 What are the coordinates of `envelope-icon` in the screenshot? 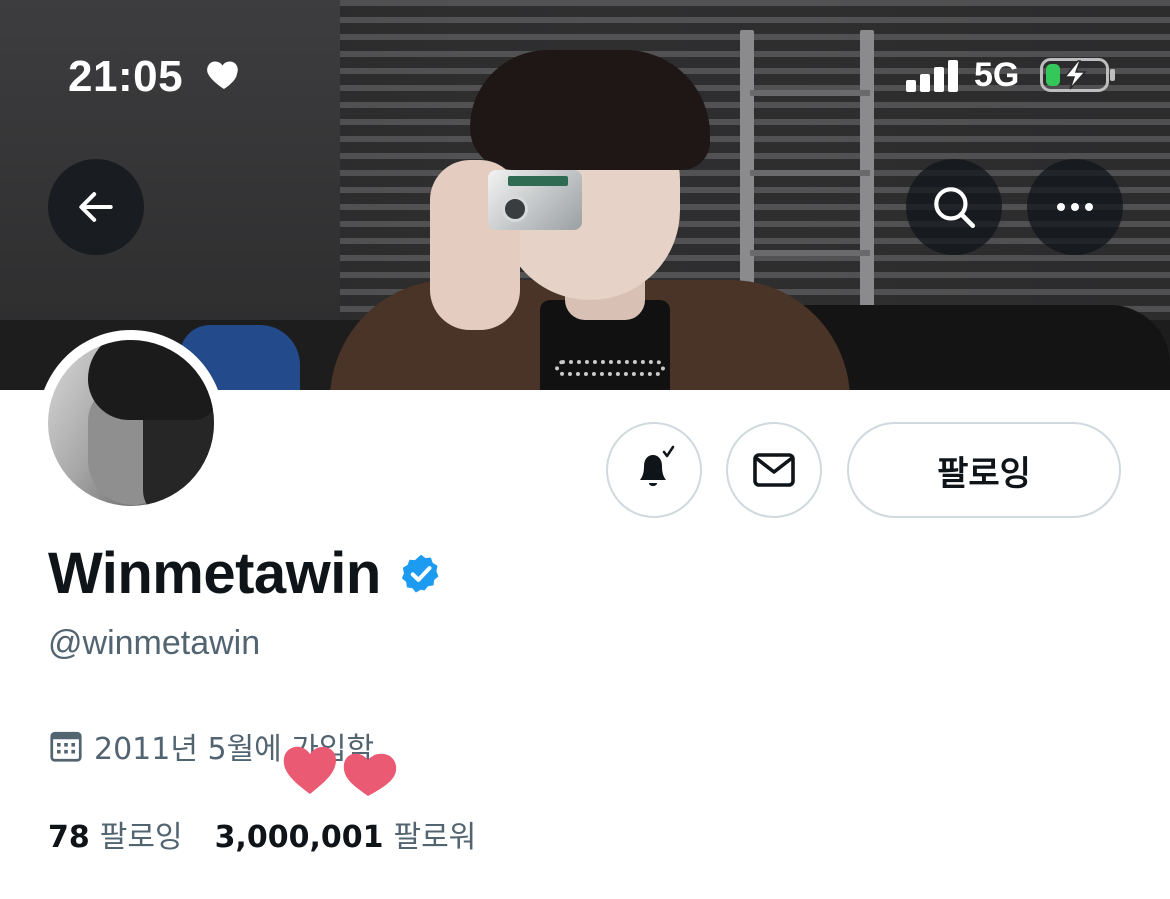 It's located at (774, 470).